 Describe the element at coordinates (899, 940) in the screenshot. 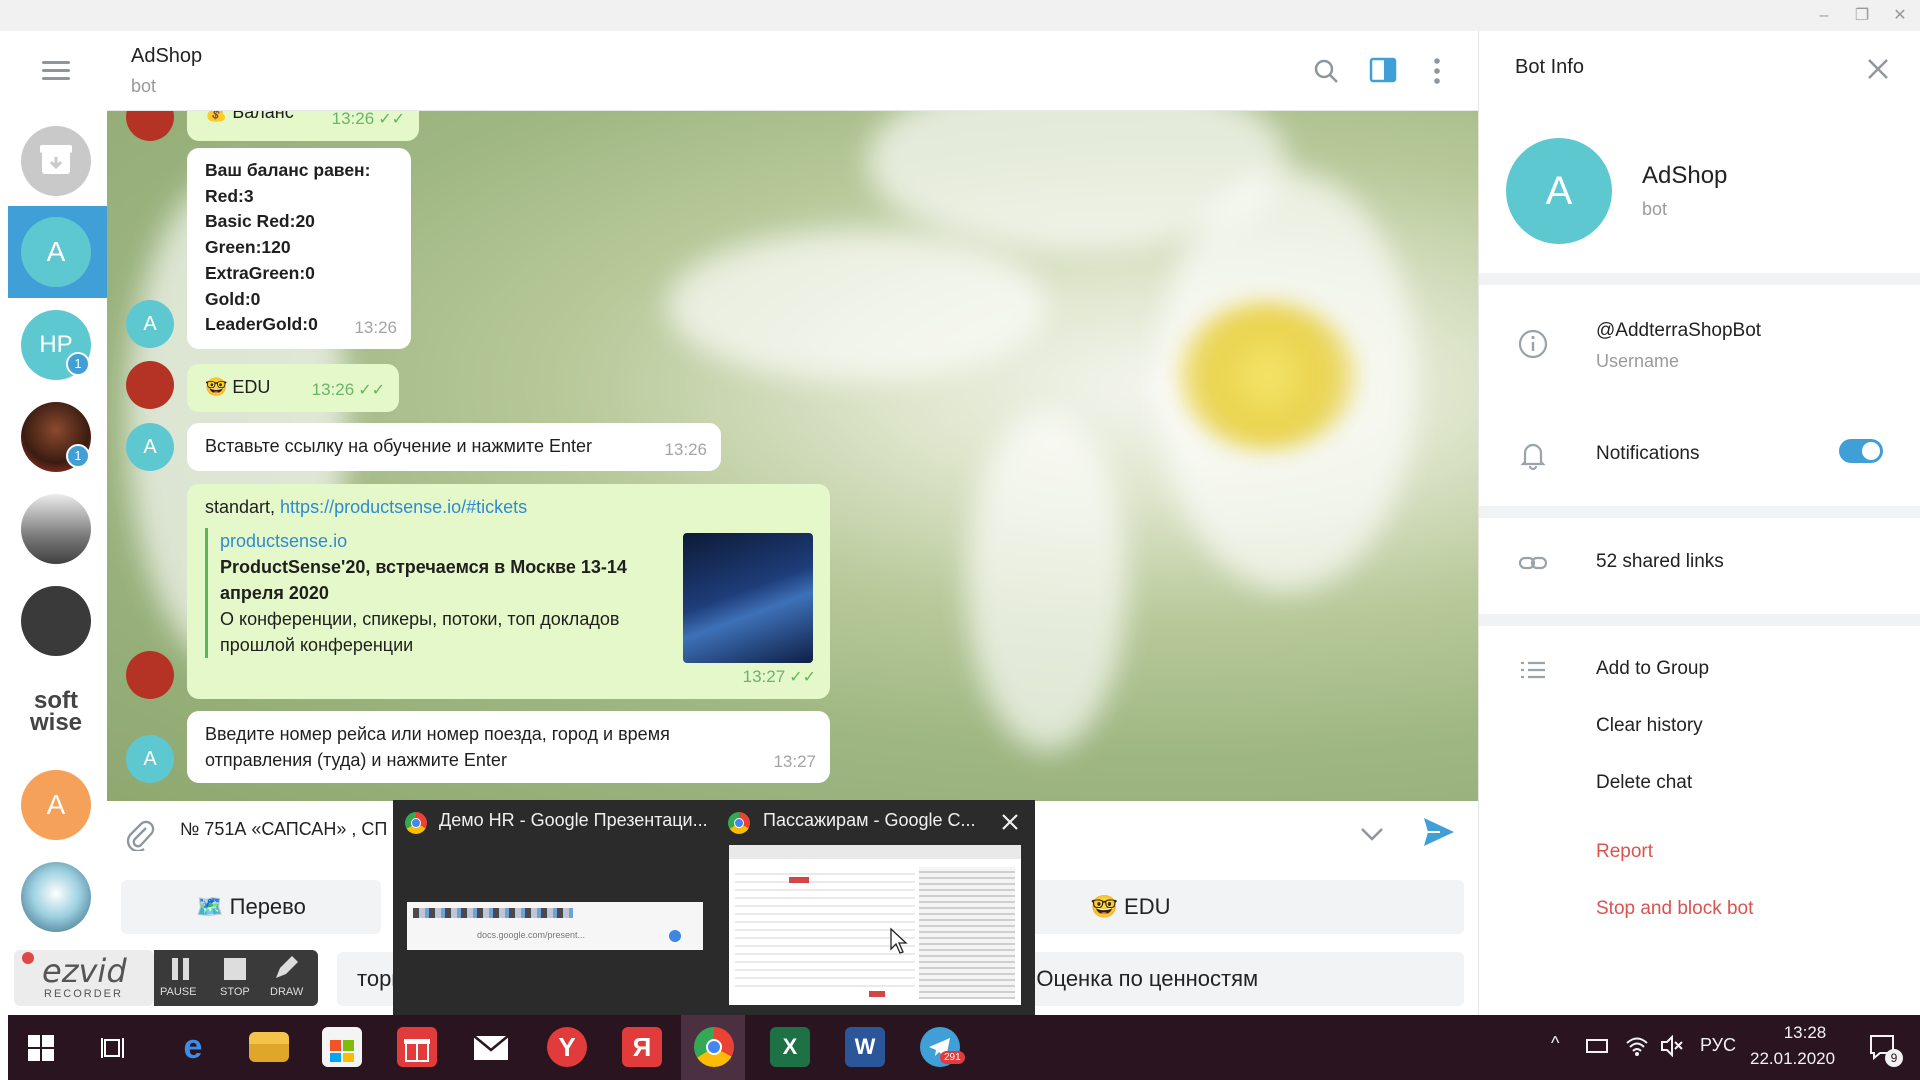

I see `mouse-cursor-icon` at that location.